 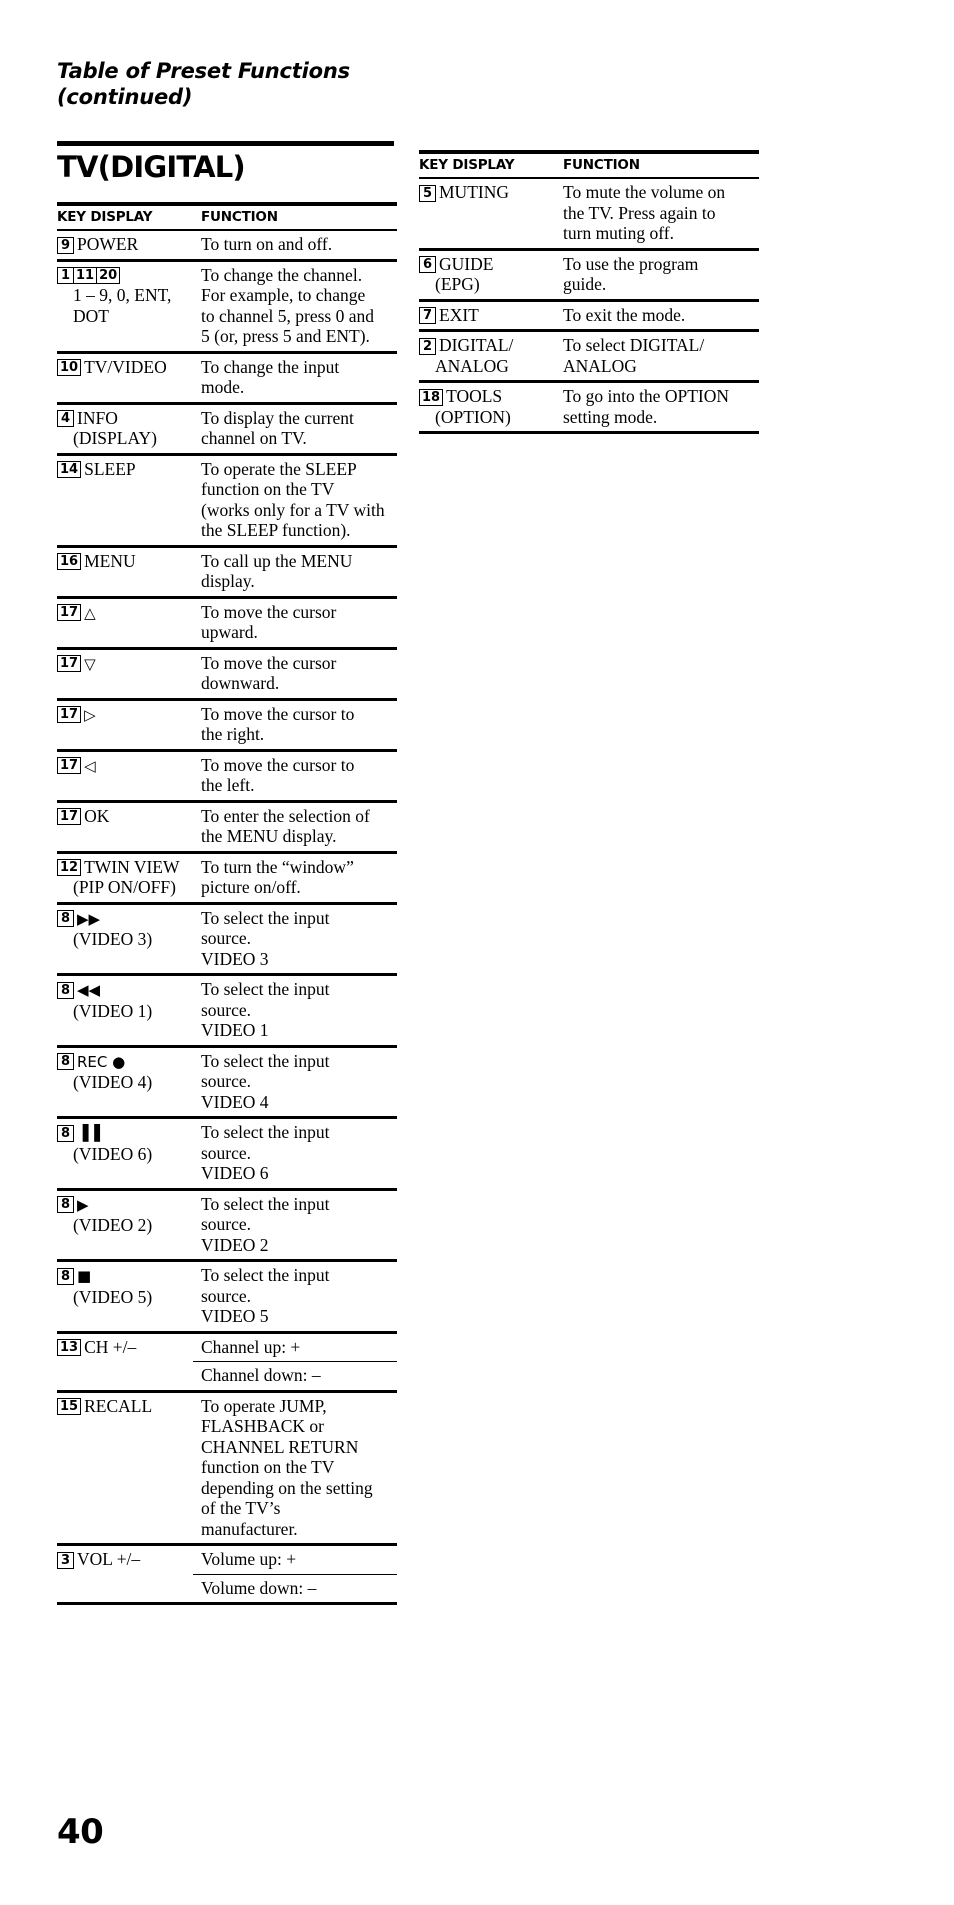 What do you see at coordinates (270, 366) in the screenshot?
I see `function-line: To change the input` at bounding box center [270, 366].